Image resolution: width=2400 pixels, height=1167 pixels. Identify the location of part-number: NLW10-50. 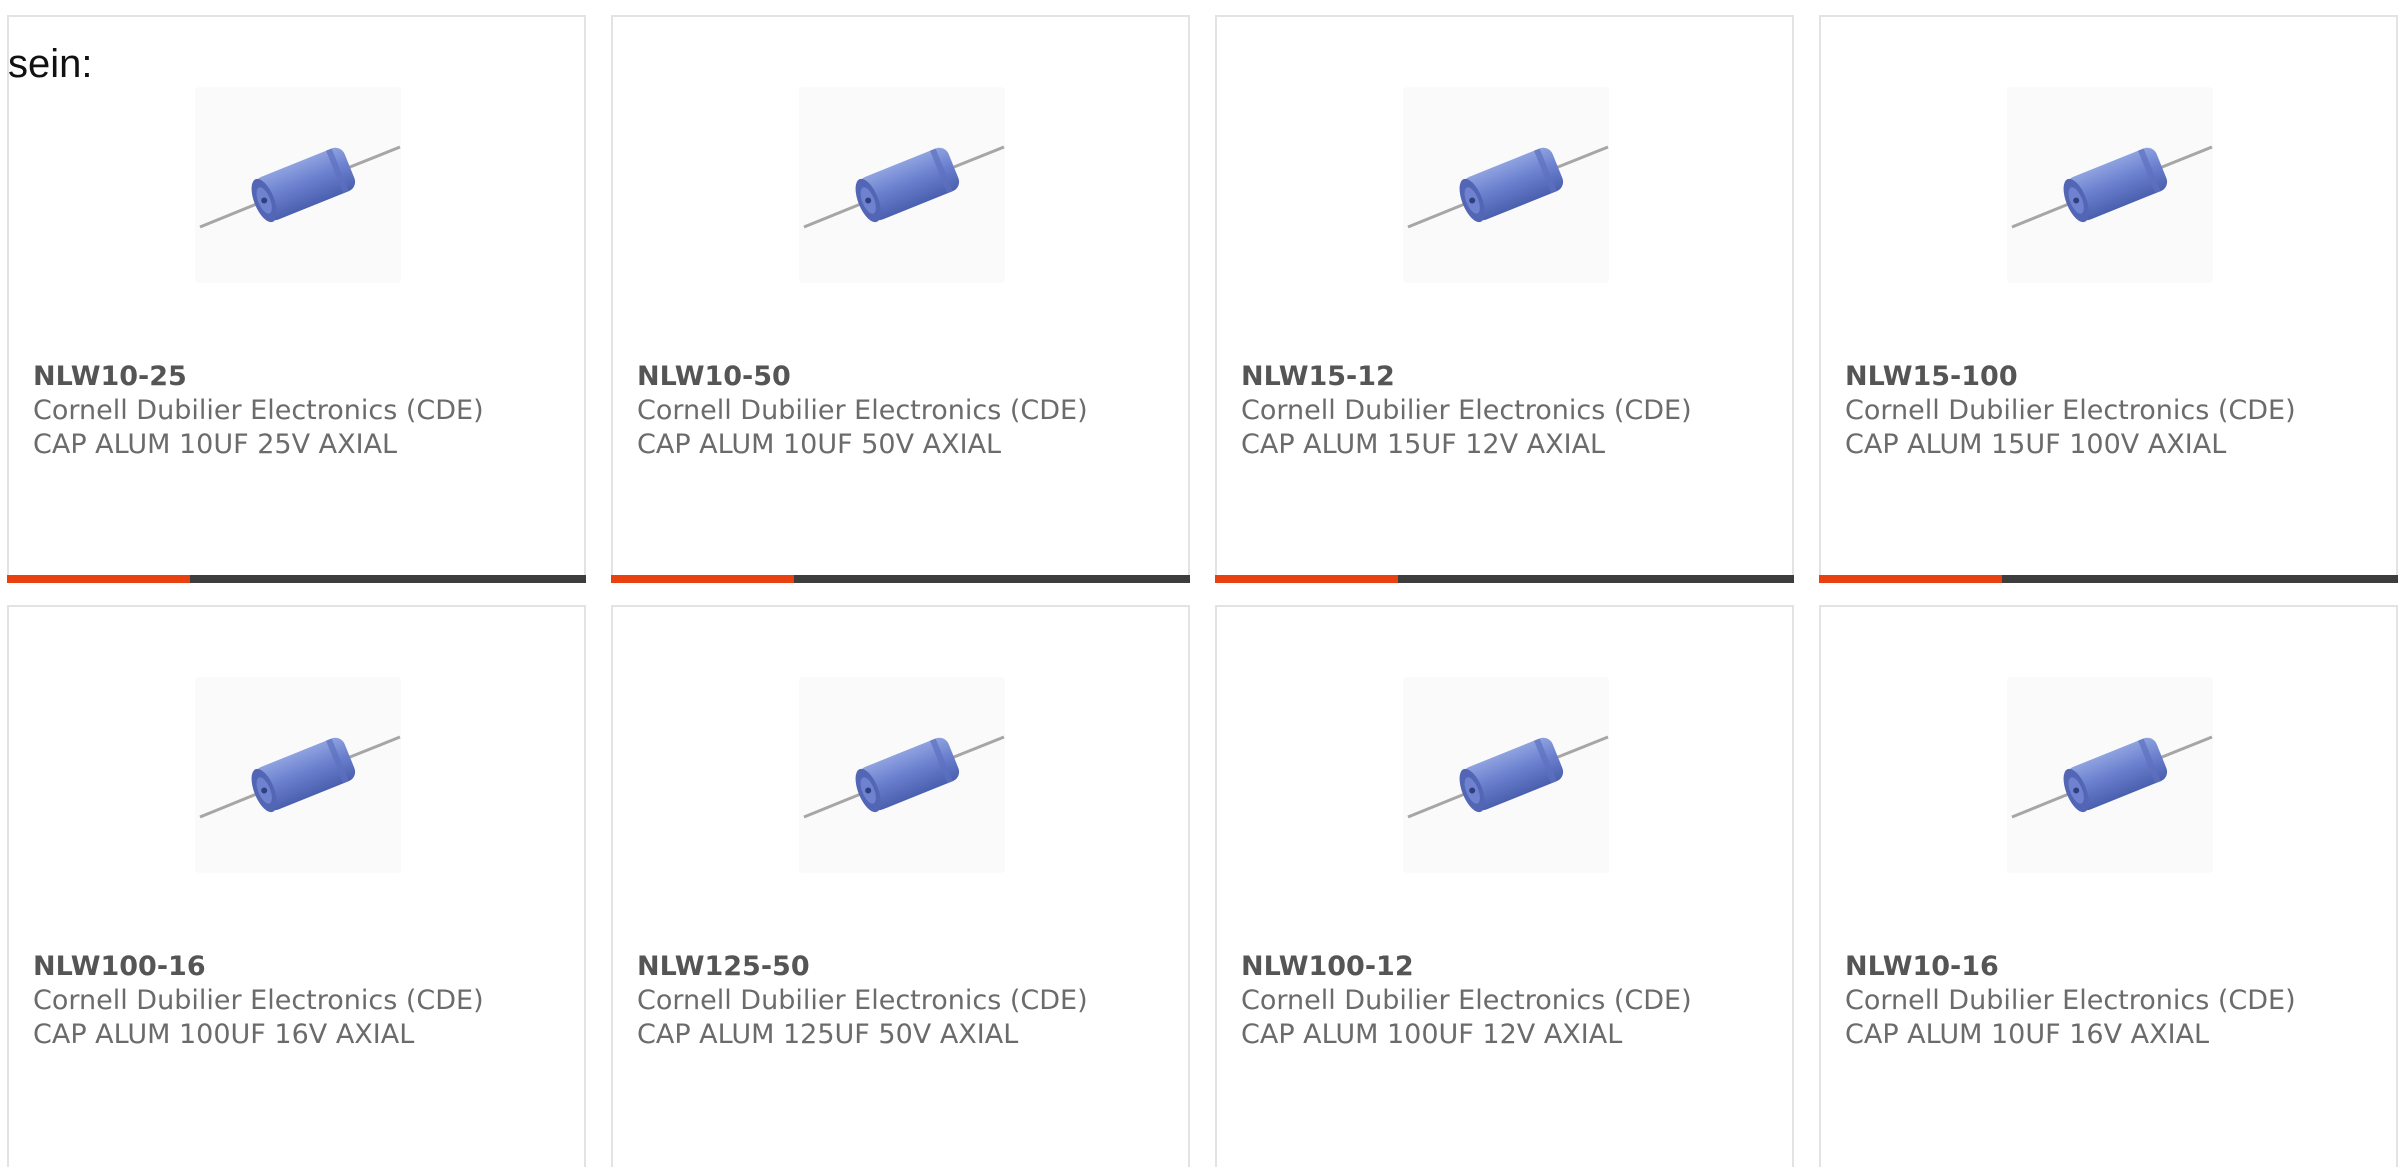
(907, 377).